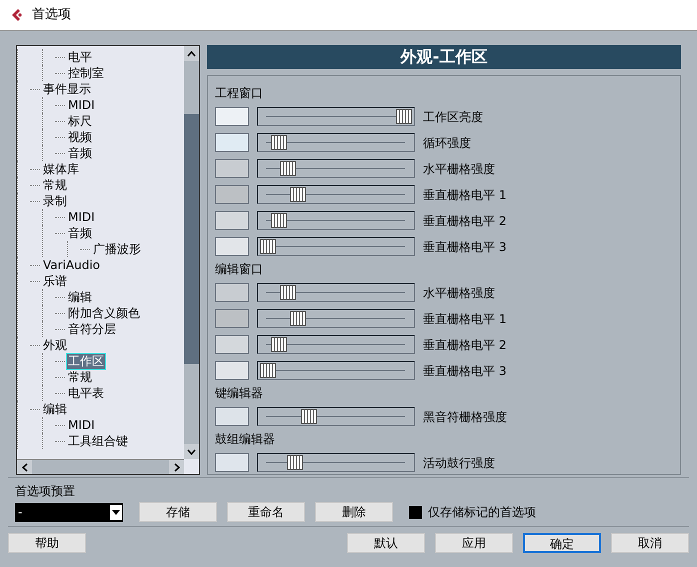 This screenshot has height=567, width=697. What do you see at coordinates (245, 439) in the screenshot?
I see `section-title: 鼓组编辑器` at bounding box center [245, 439].